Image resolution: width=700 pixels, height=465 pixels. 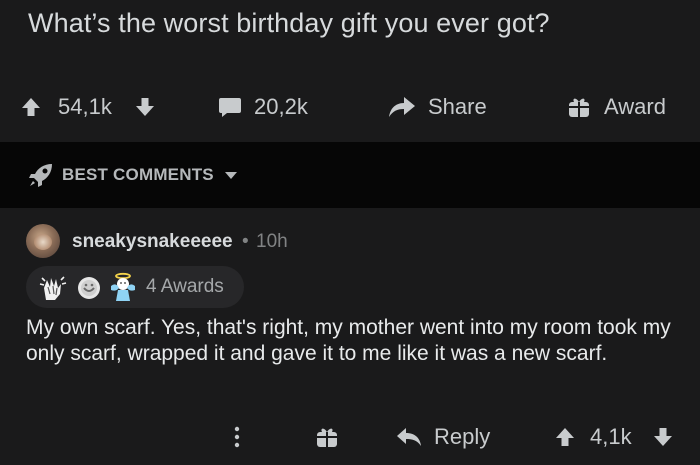 I want to click on post-action-bar: 54,1k 20,2k Share Award, so click(x=350, y=107).